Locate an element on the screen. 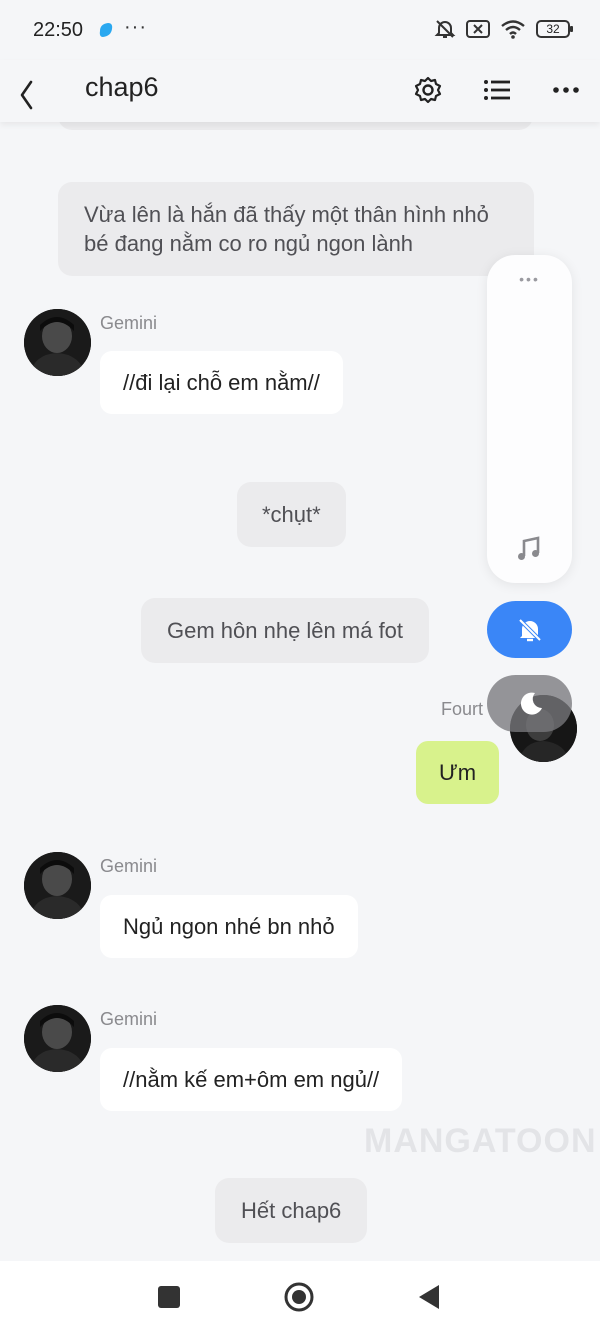  status-time: 22:50 is located at coordinates (58, 30).